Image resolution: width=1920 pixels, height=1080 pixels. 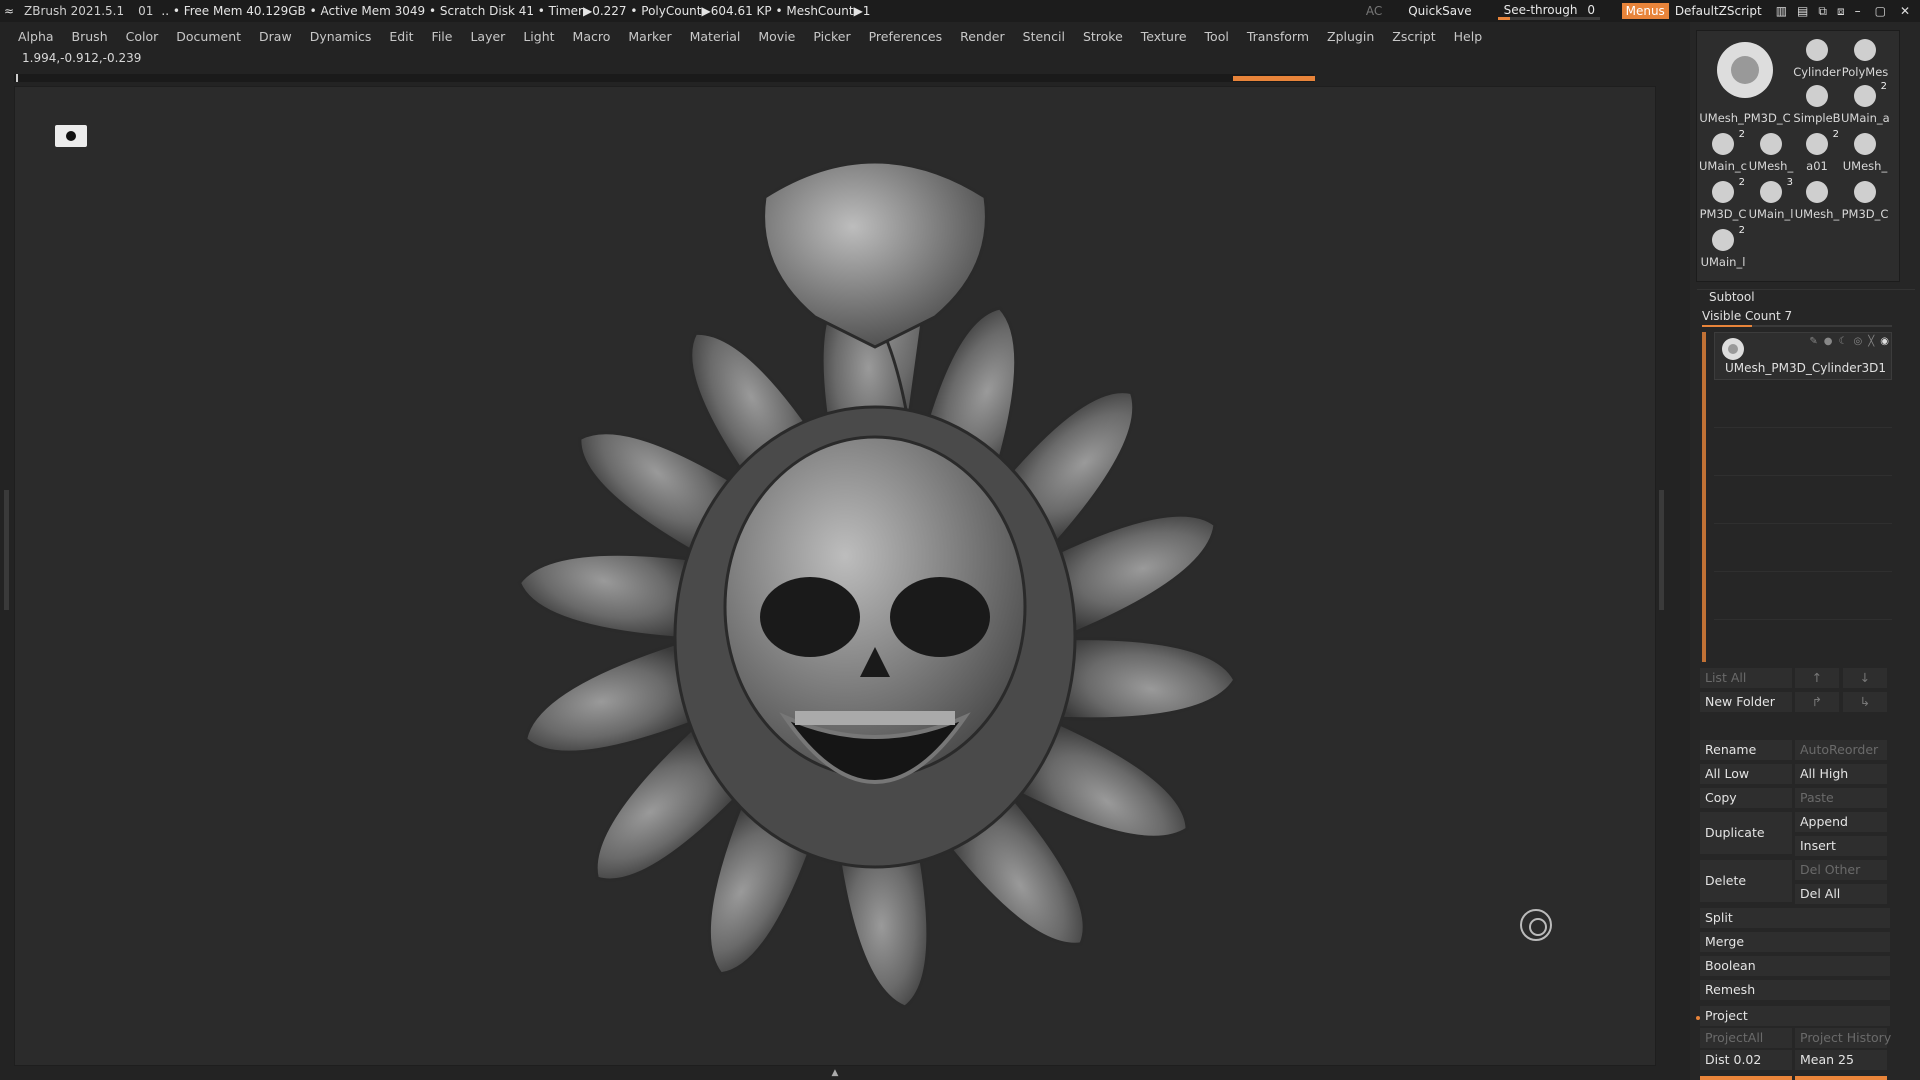 What do you see at coordinates (1865, 198) in the screenshot?
I see `tool-thumb: PM3D_C` at bounding box center [1865, 198].